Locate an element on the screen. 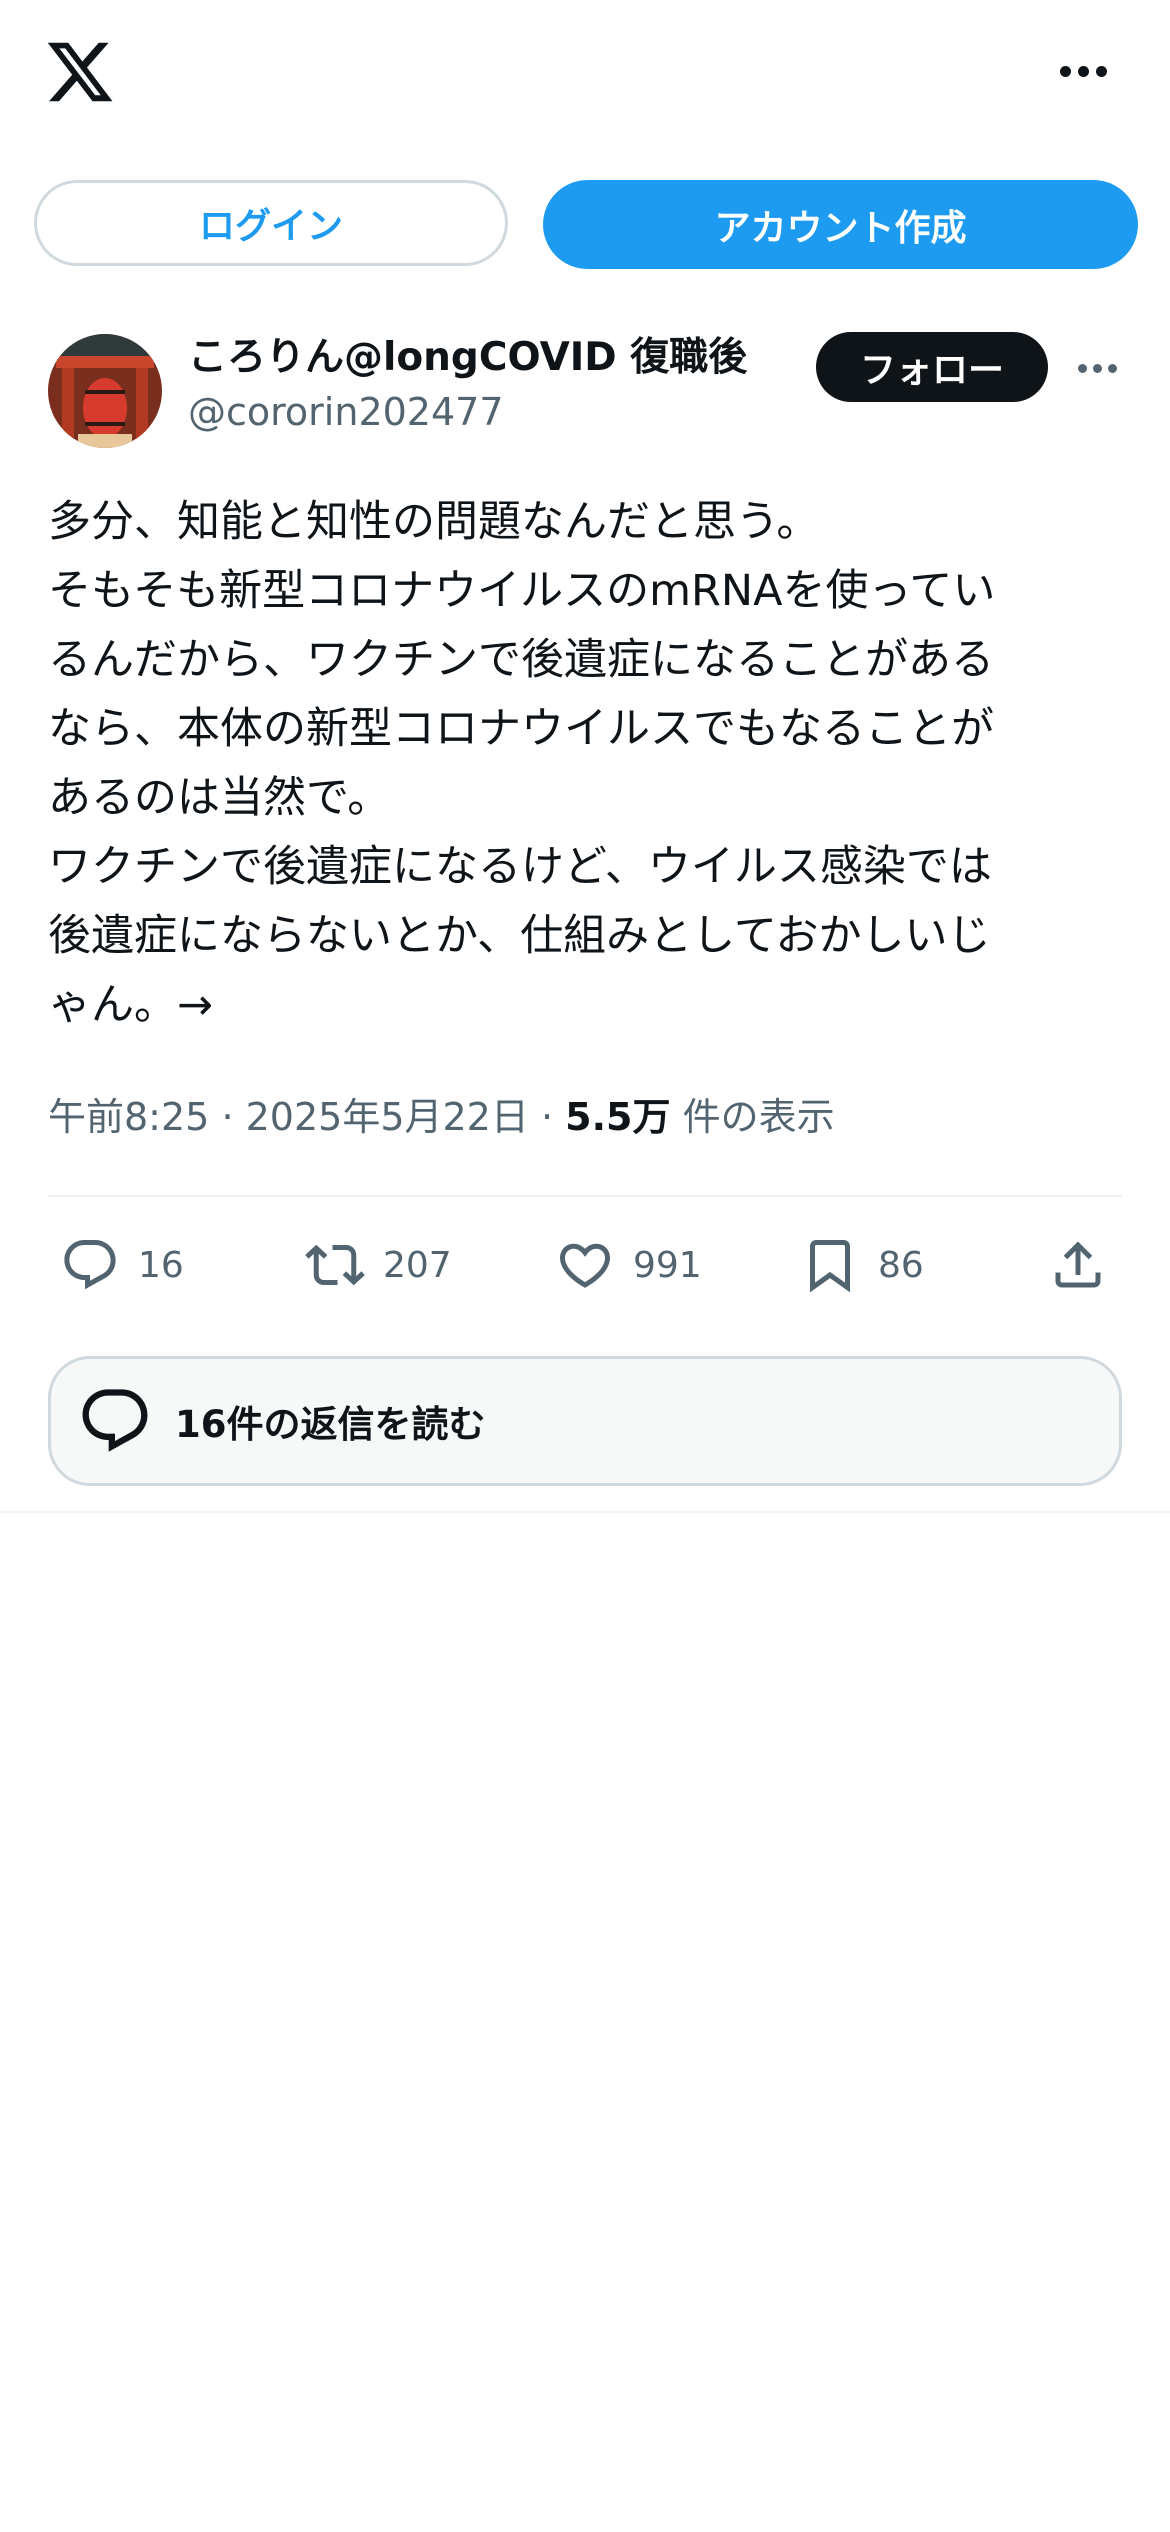 The image size is (1170, 2532). retweet-button: 207 is located at coordinates (378, 1265).